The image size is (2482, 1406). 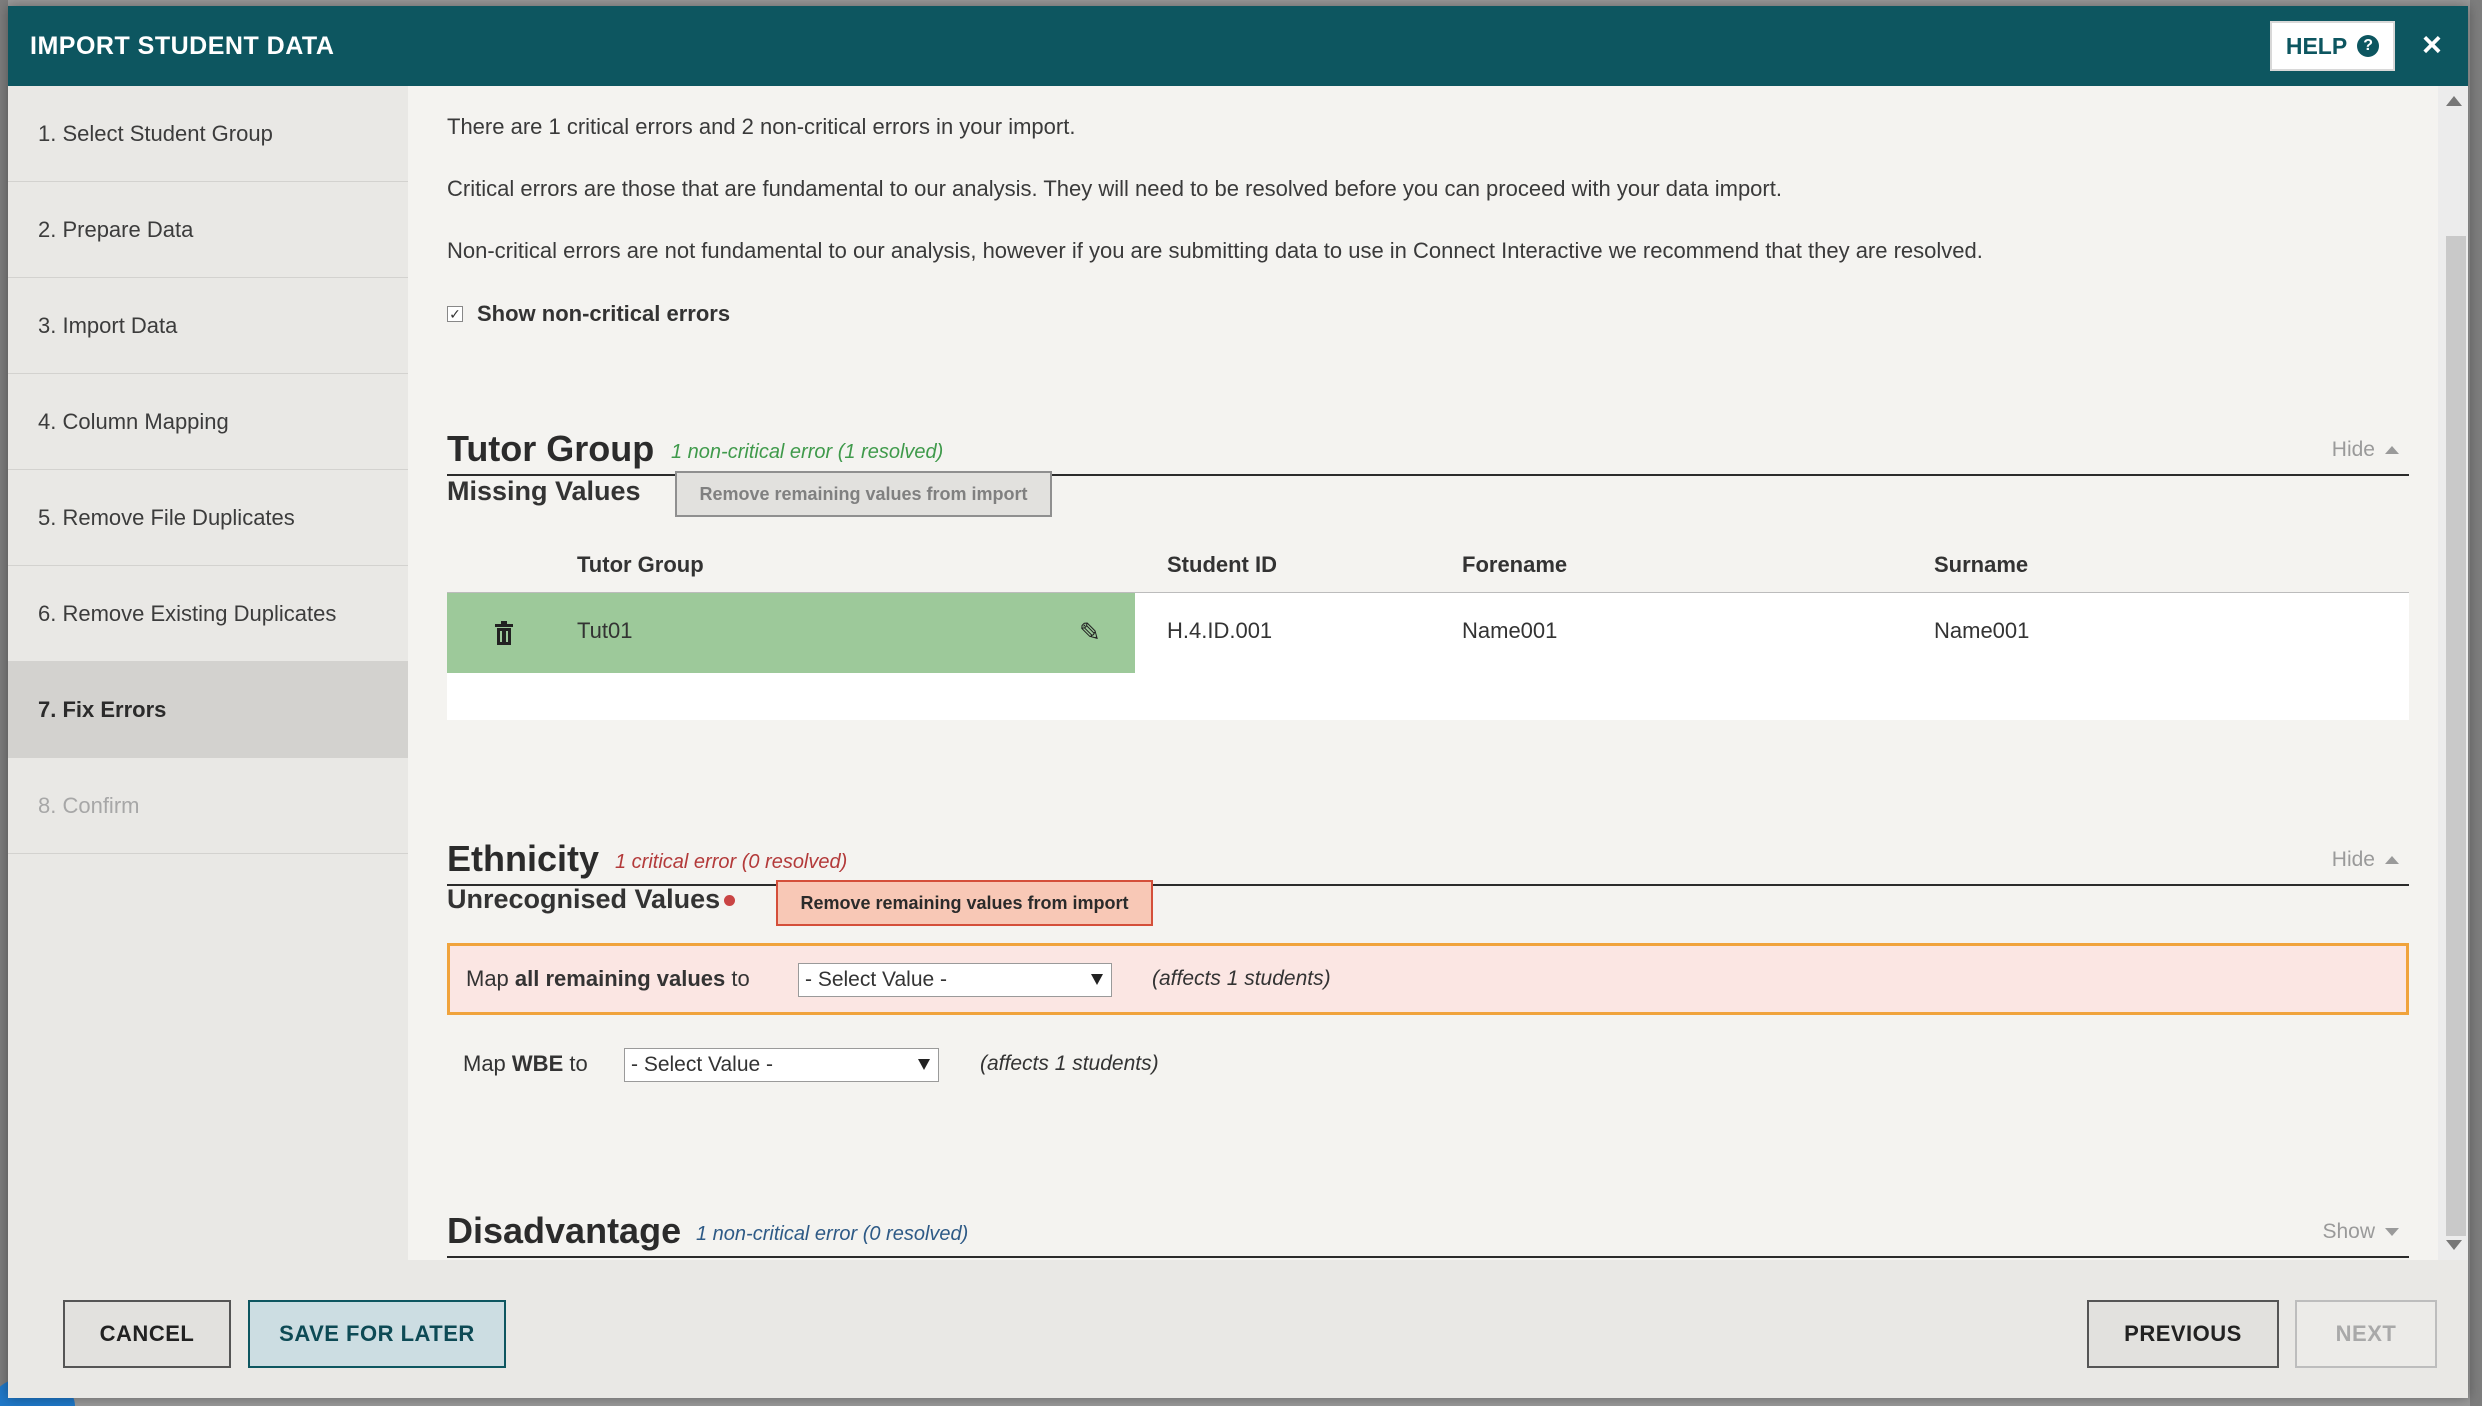 What do you see at coordinates (208, 134) in the screenshot?
I see `step-select-student-group: 1. Select Student Group` at bounding box center [208, 134].